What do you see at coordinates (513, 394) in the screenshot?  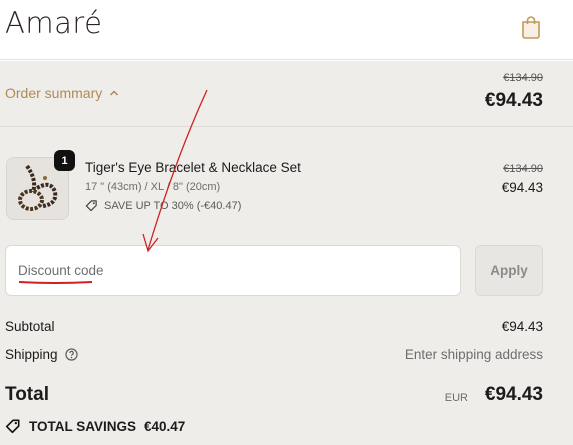 I see `total-value: €94.43` at bounding box center [513, 394].